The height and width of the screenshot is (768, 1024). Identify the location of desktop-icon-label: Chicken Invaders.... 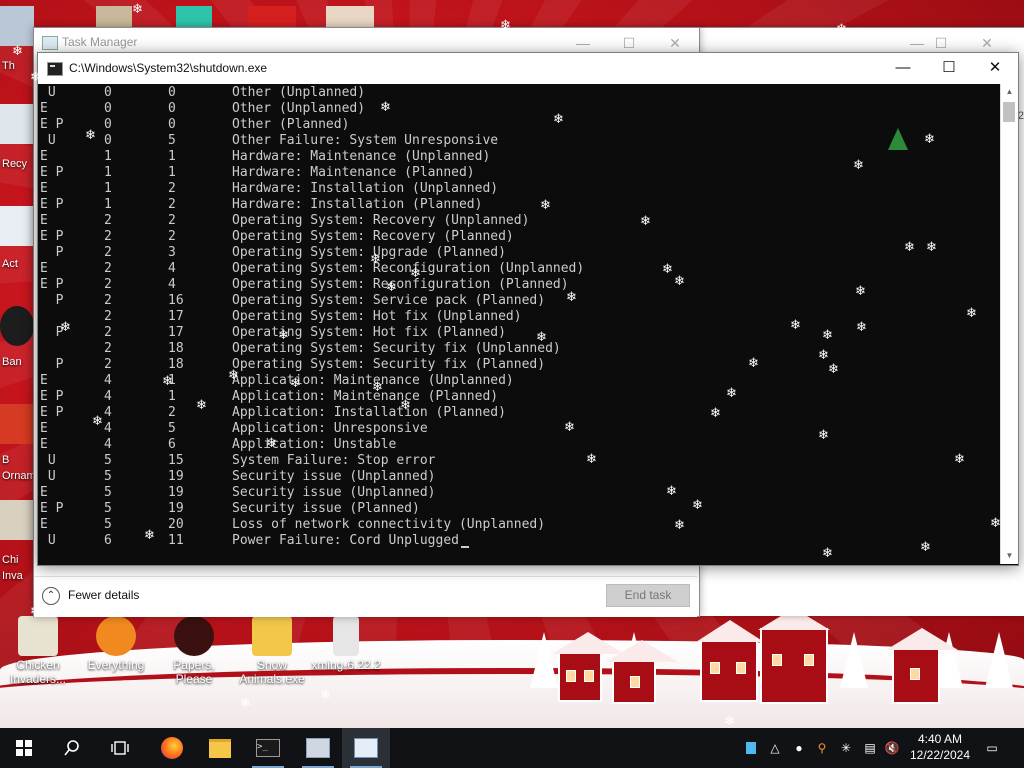
(38, 672).